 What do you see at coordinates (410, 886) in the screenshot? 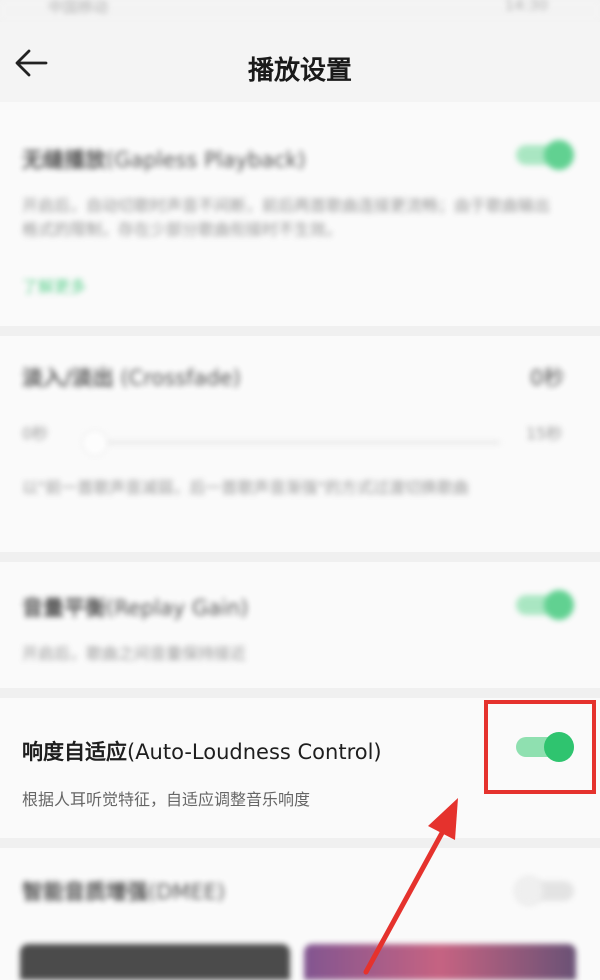
I see `annotation-arrow-icon` at bounding box center [410, 886].